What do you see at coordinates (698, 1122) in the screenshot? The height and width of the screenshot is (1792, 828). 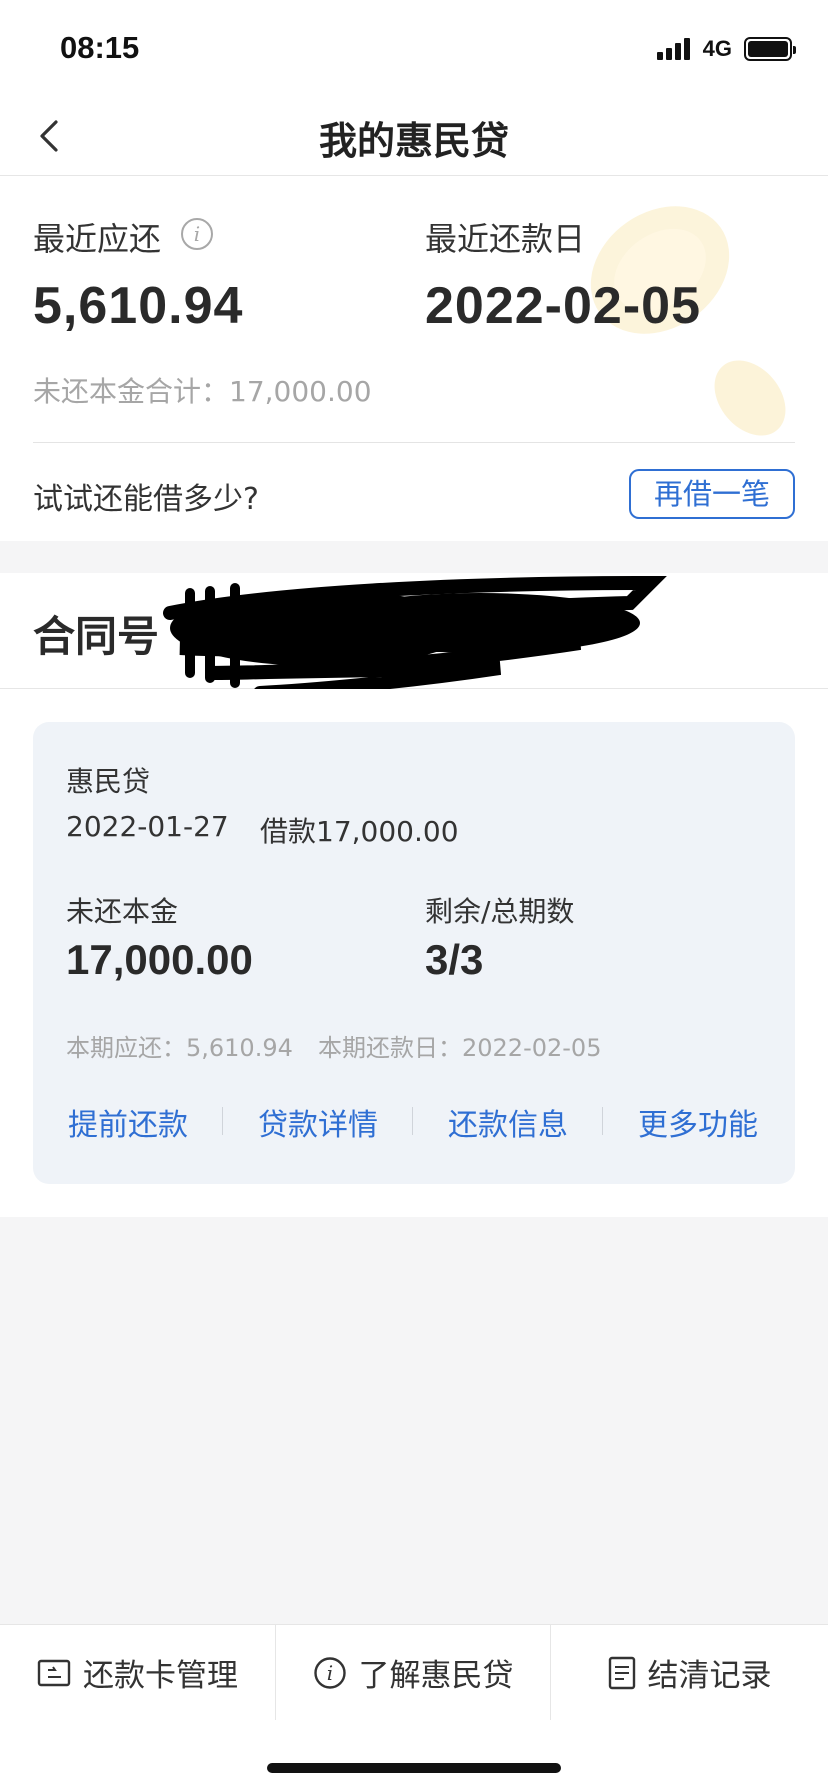 I see `more-functions-link: 更多功能` at bounding box center [698, 1122].